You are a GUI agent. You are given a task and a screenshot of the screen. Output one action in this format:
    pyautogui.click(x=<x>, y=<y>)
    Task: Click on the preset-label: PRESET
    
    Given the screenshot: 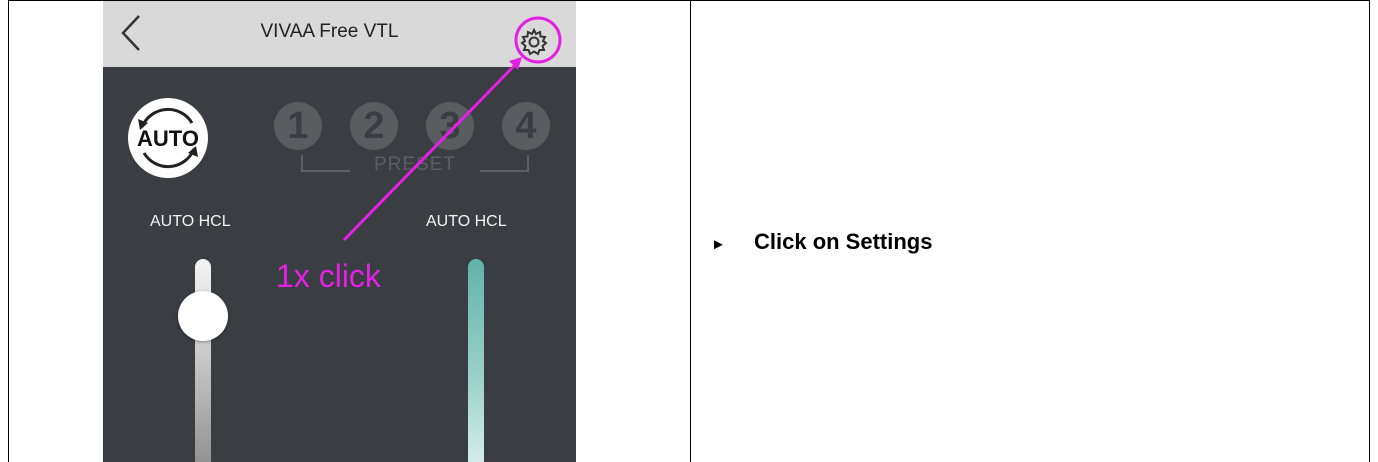 What is the action you would take?
    pyautogui.click(x=415, y=164)
    